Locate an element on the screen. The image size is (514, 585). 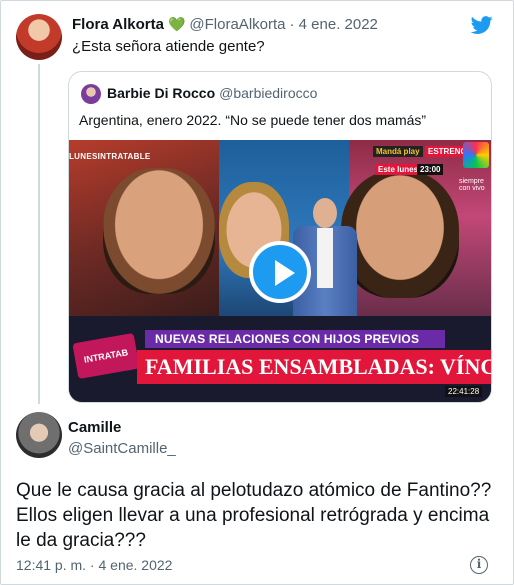
quoted-tweet-header: Barbie Di Rocco @barbiedirocco is located at coordinates (212, 93).